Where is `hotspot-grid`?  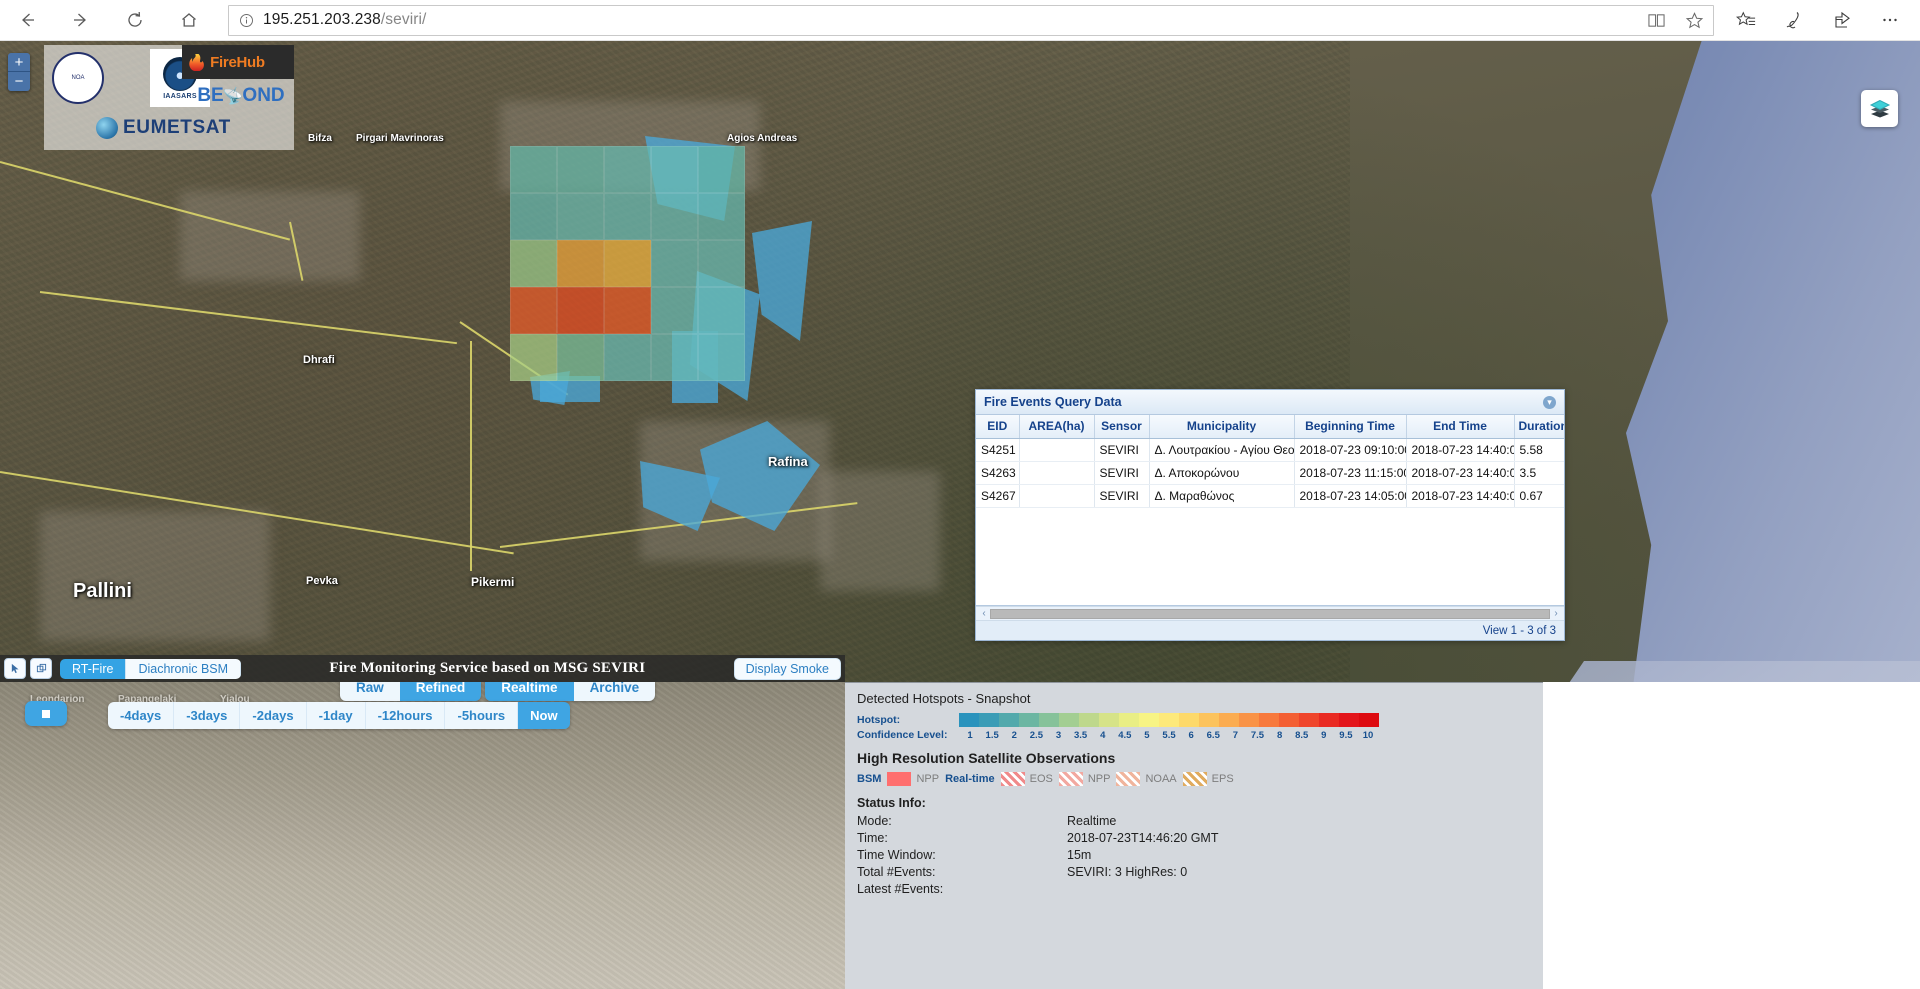
hotspot-grid is located at coordinates (627, 263).